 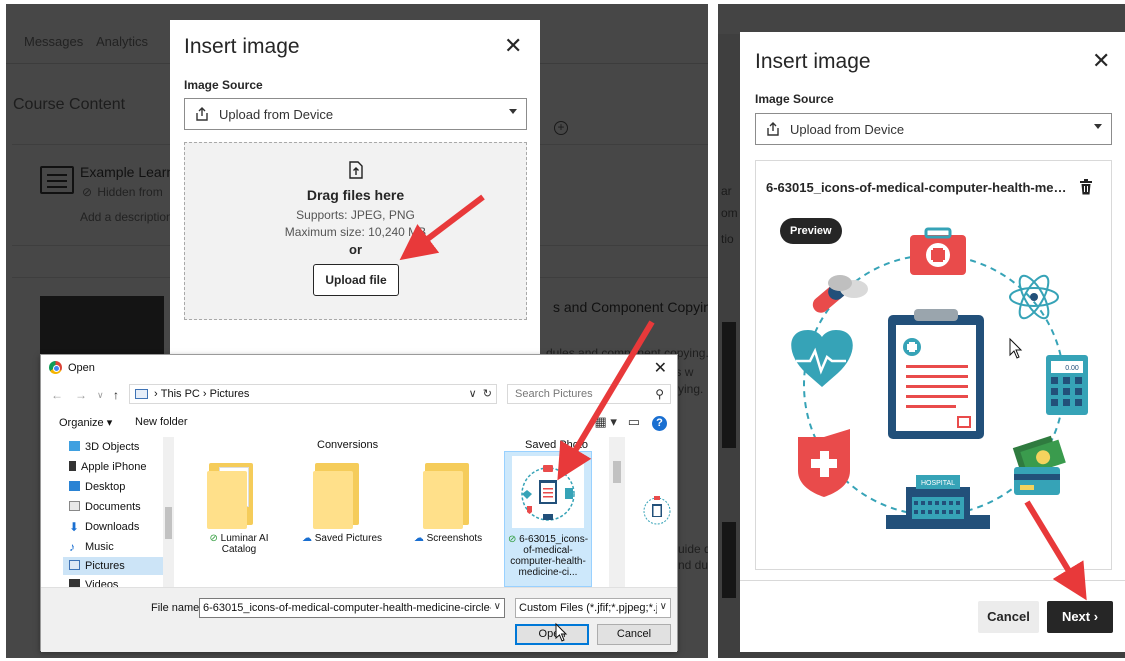 What do you see at coordinates (107, 467) in the screenshot?
I see `nav-item-apple-iphone: Apple iPhone` at bounding box center [107, 467].